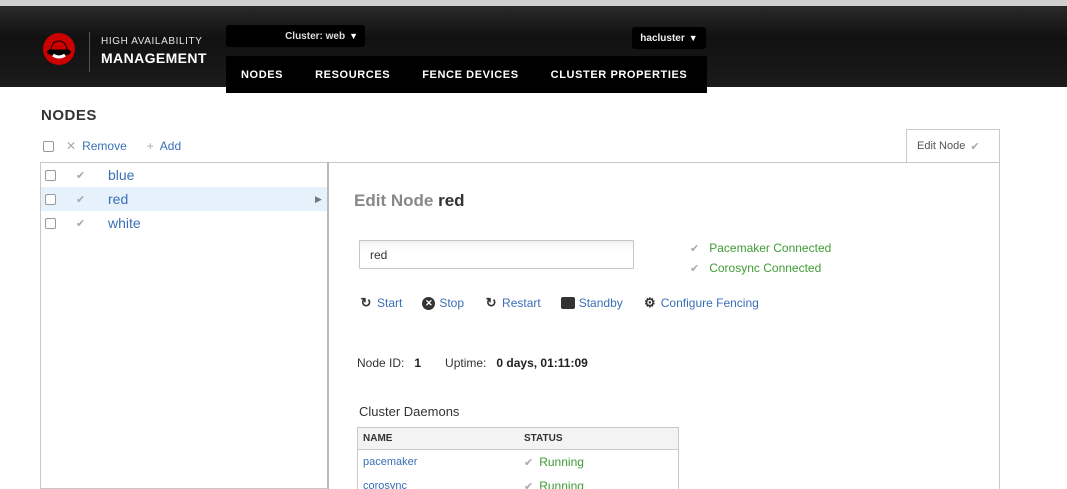  What do you see at coordinates (496, 254) in the screenshot?
I see `node-name-input` at bounding box center [496, 254].